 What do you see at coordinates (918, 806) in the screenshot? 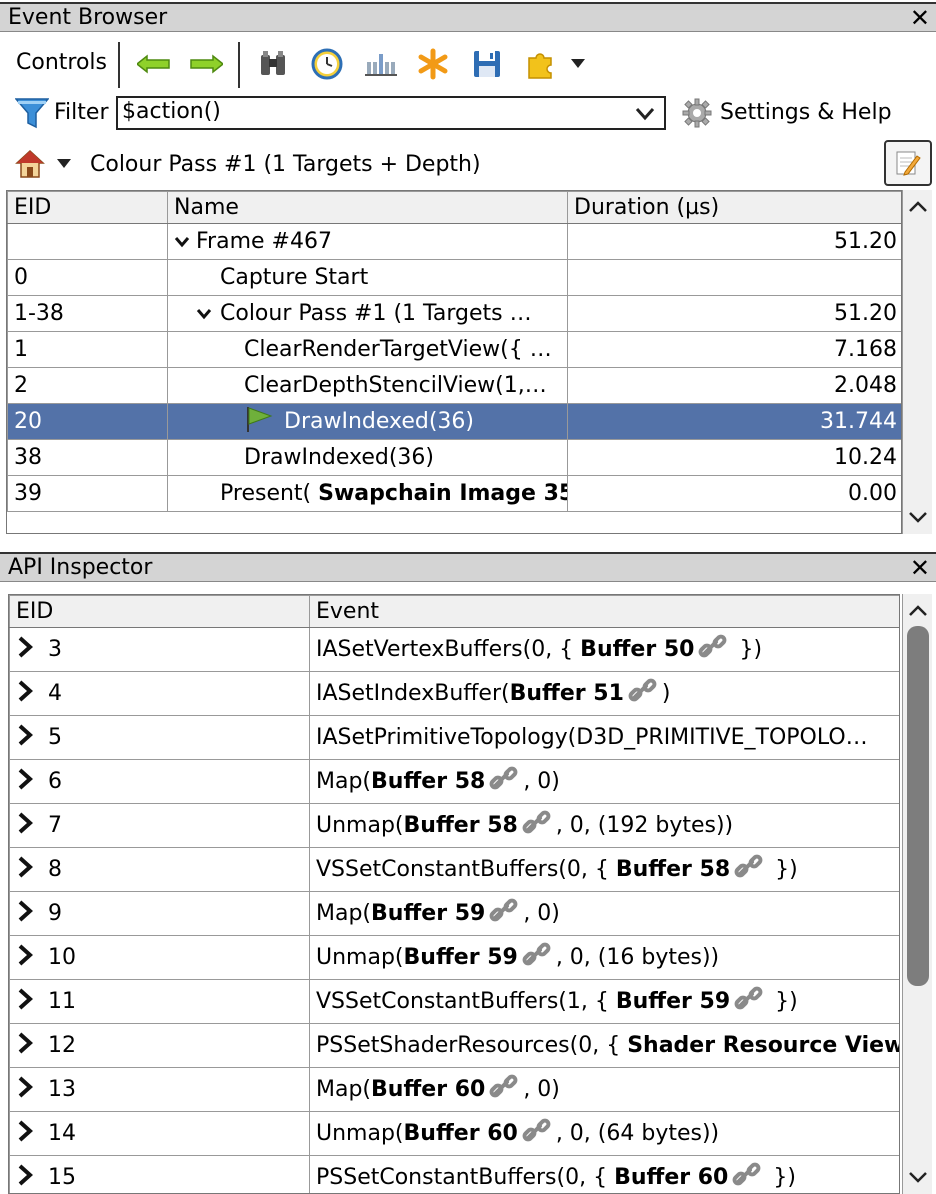
I see `scrollbar-thumb` at bounding box center [918, 806].